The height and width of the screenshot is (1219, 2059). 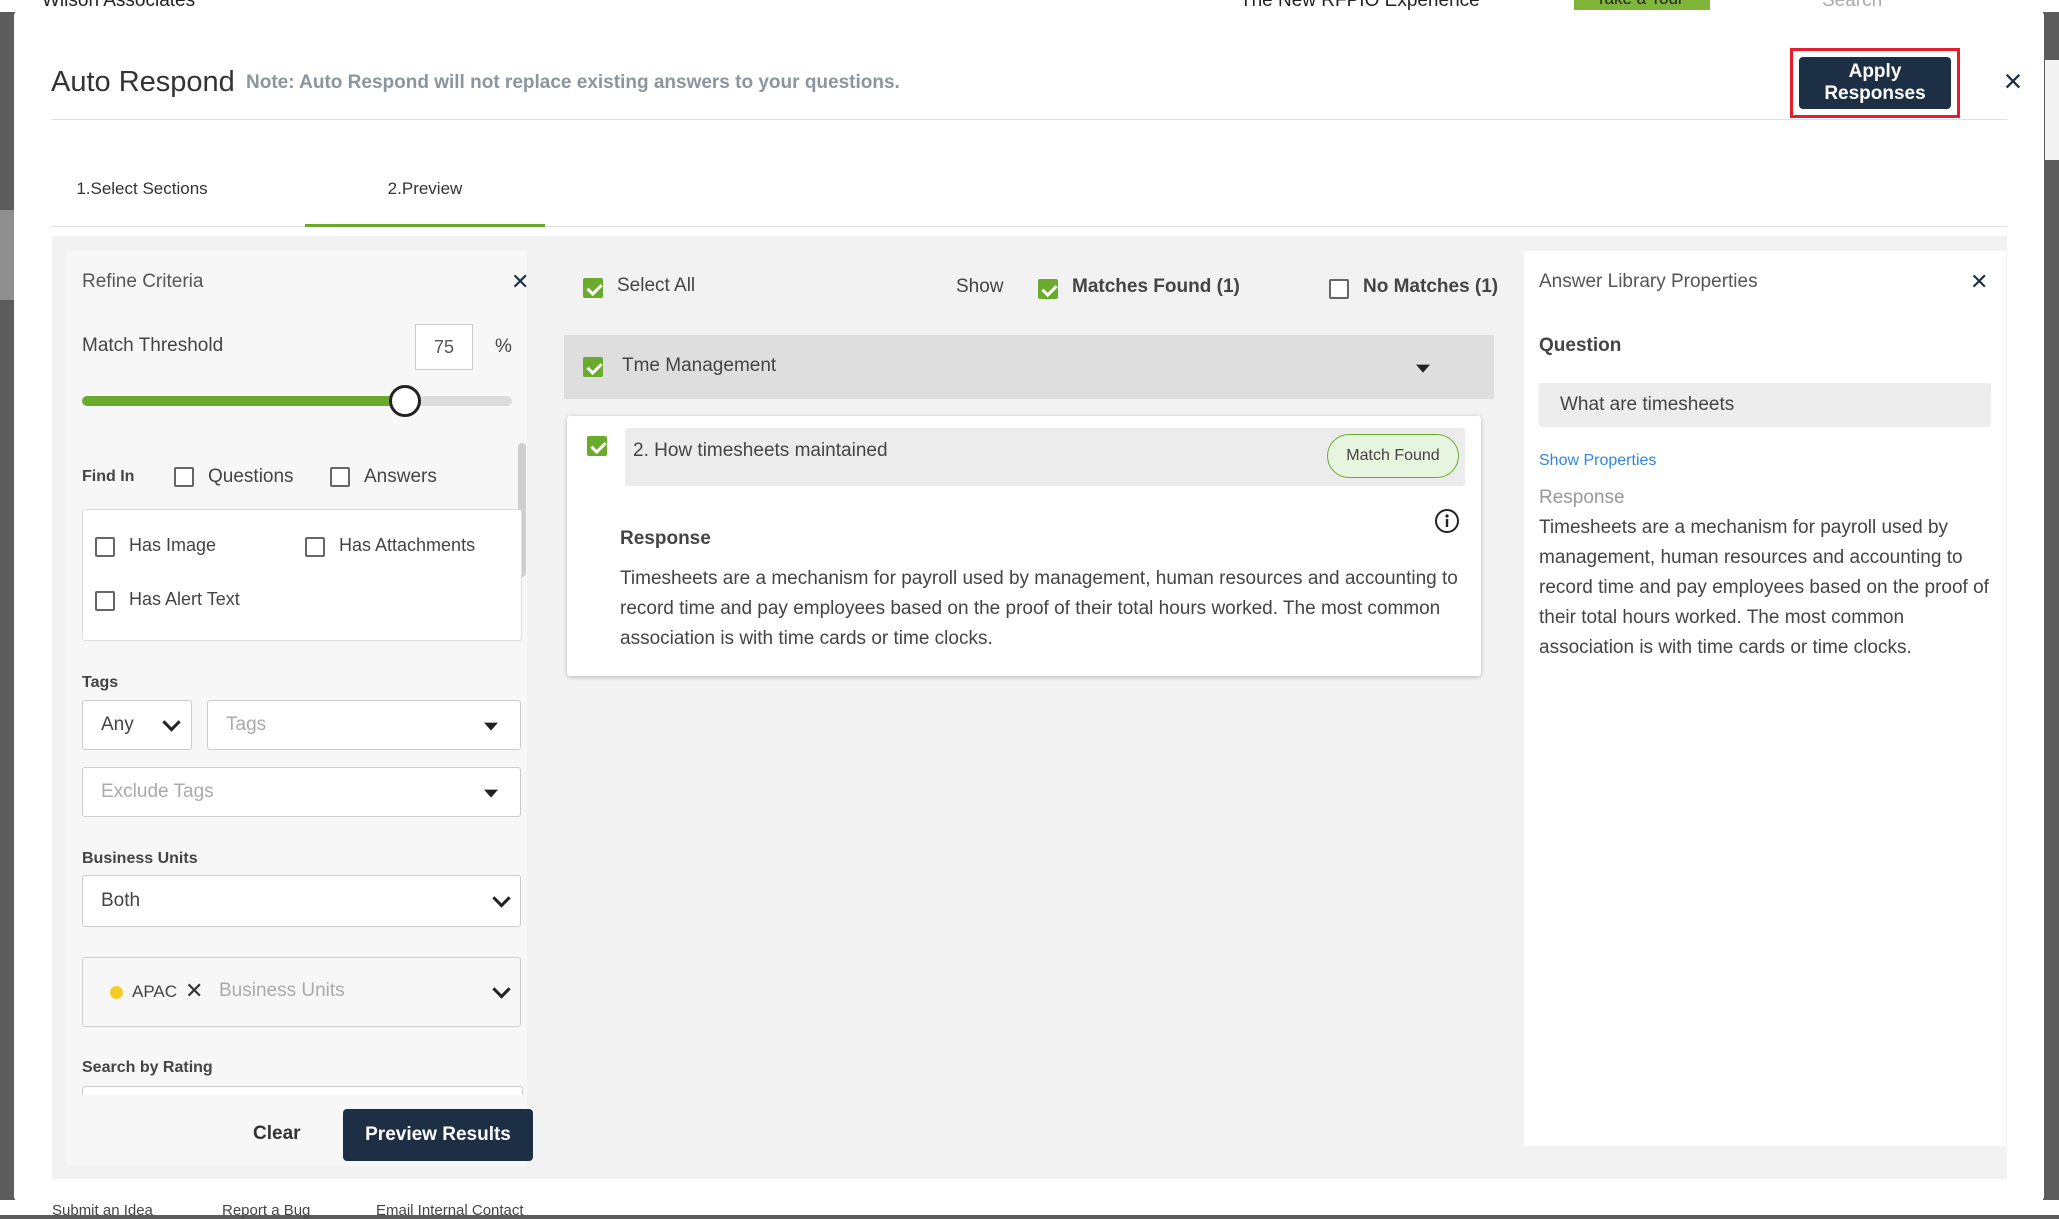 What do you see at coordinates (184, 599) in the screenshot?
I see `has-alert-text-label: Has Alert Text` at bounding box center [184, 599].